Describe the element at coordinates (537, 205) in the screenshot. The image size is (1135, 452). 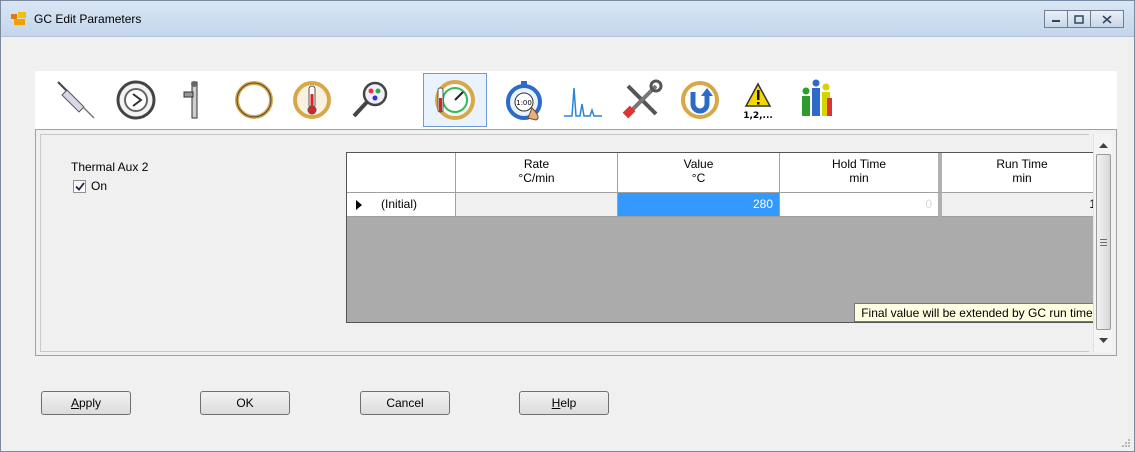
I see `cell-rate` at that location.